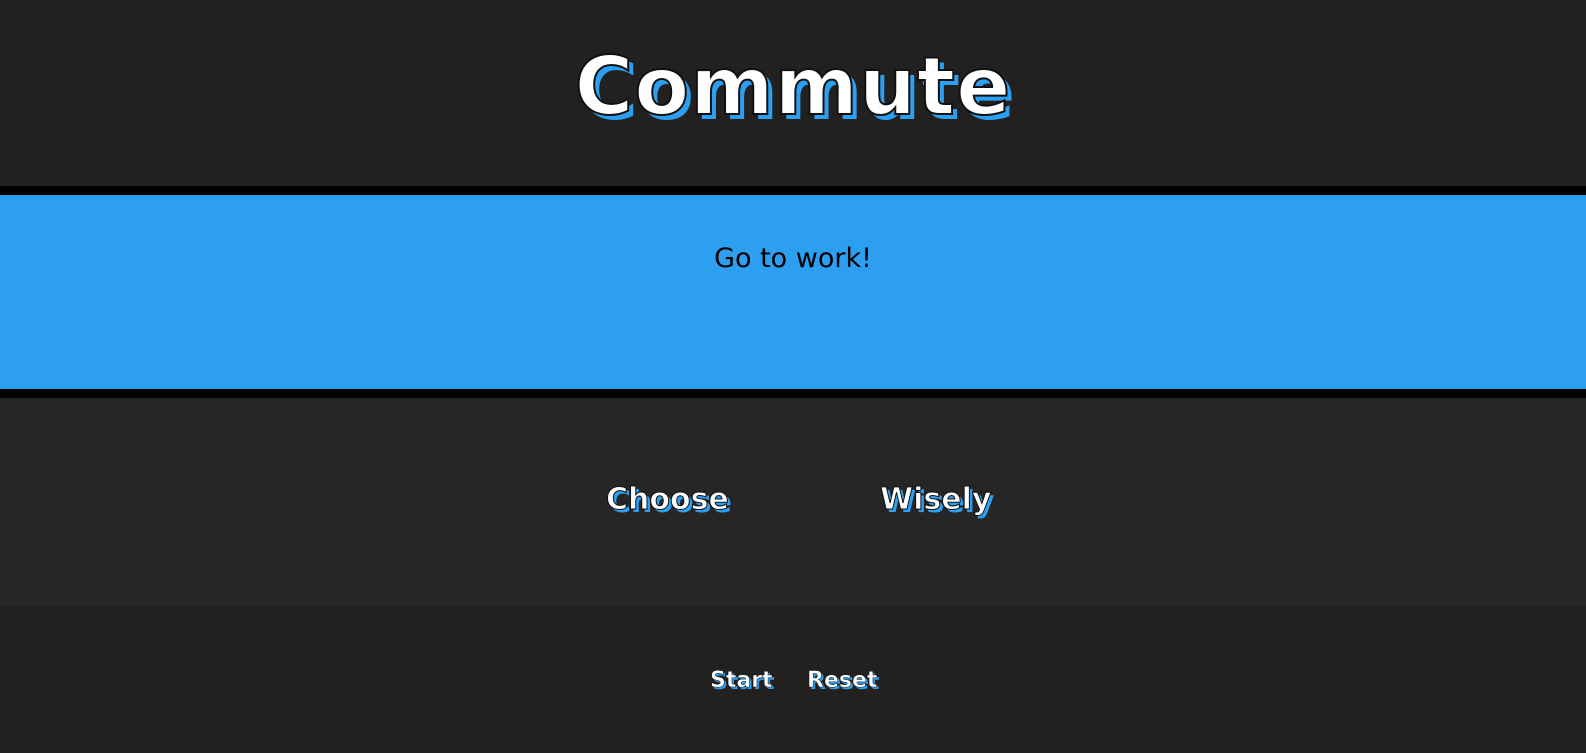 The width and height of the screenshot is (1586, 753). I want to click on start-button: Start, so click(741, 681).